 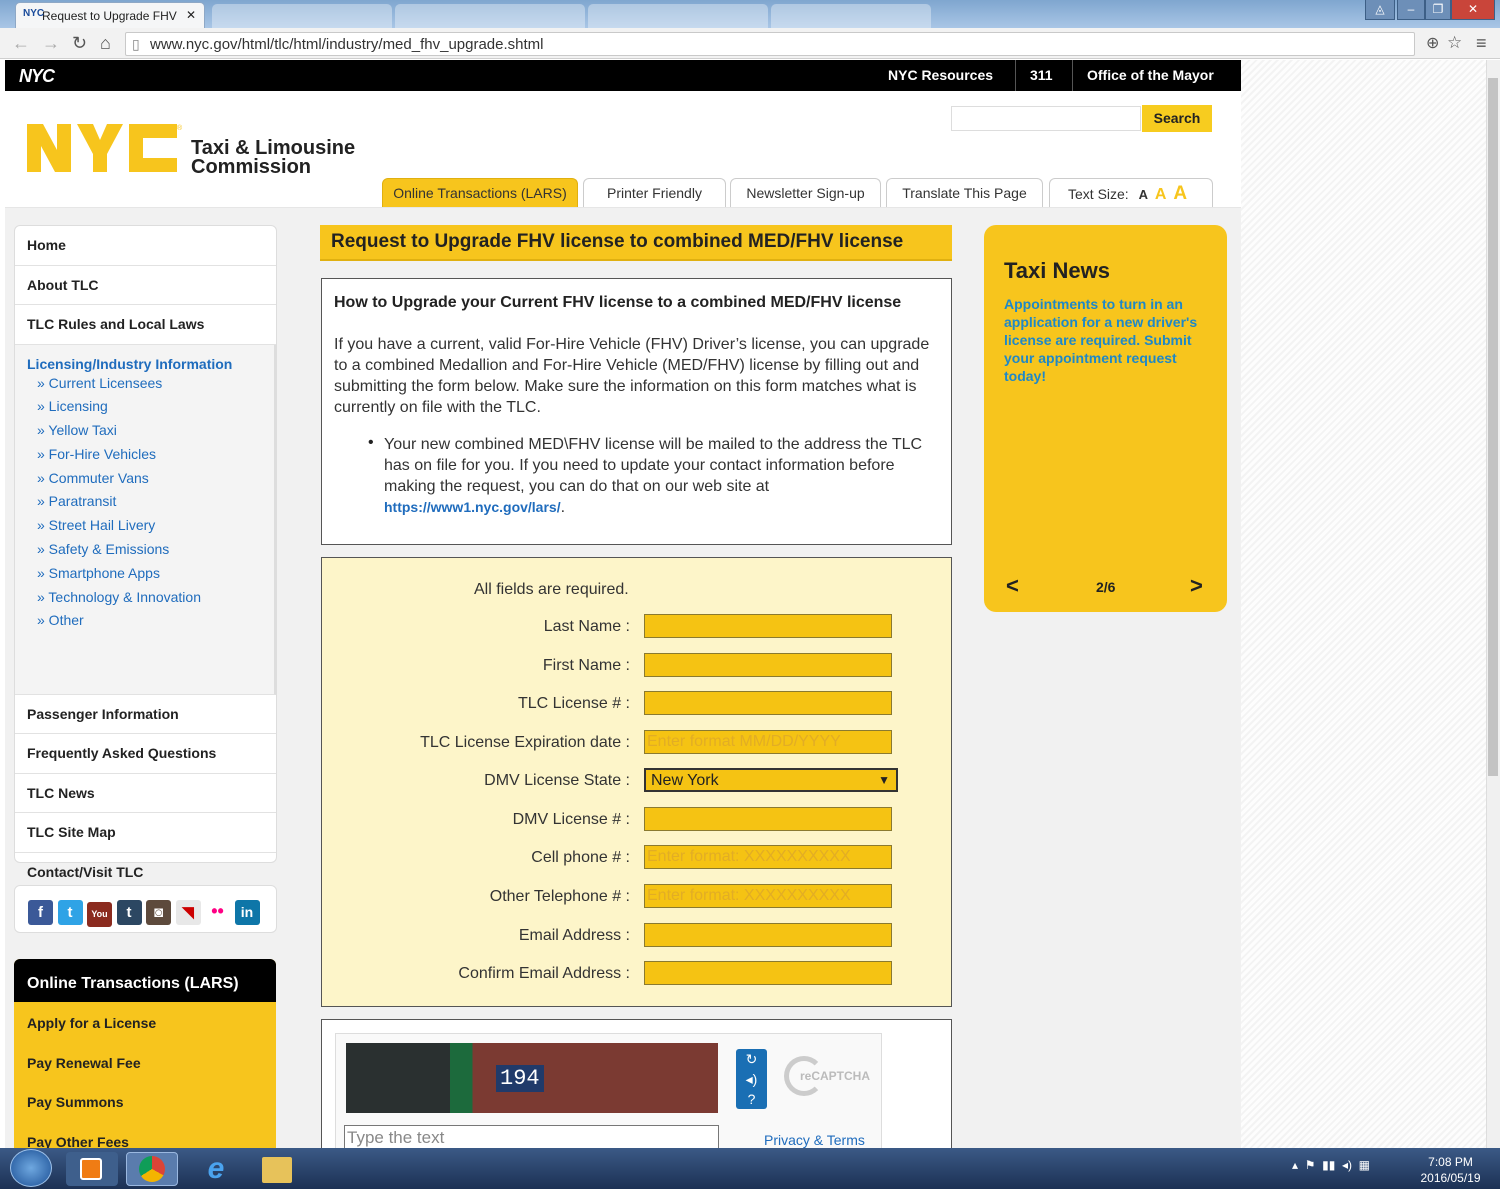 What do you see at coordinates (79, 43) in the screenshot?
I see `reload-icon: ↻` at bounding box center [79, 43].